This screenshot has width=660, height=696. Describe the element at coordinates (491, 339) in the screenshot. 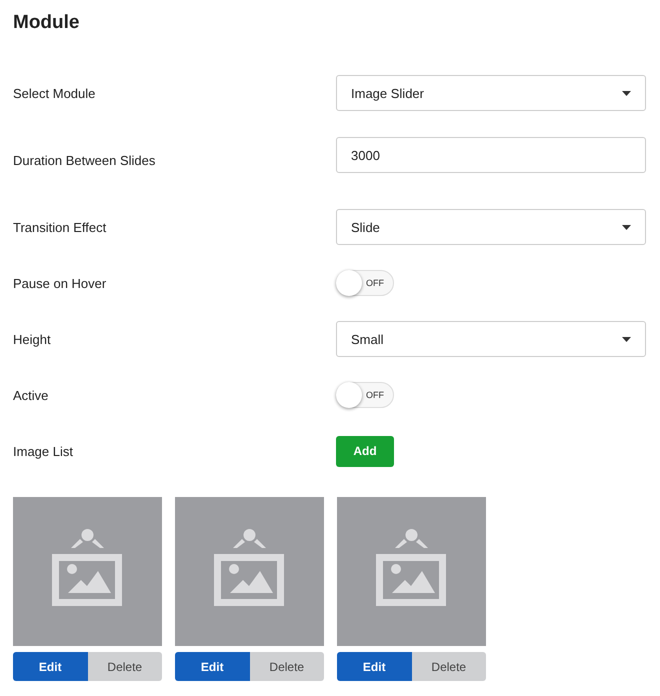

I see `dropdown: Small` at that location.